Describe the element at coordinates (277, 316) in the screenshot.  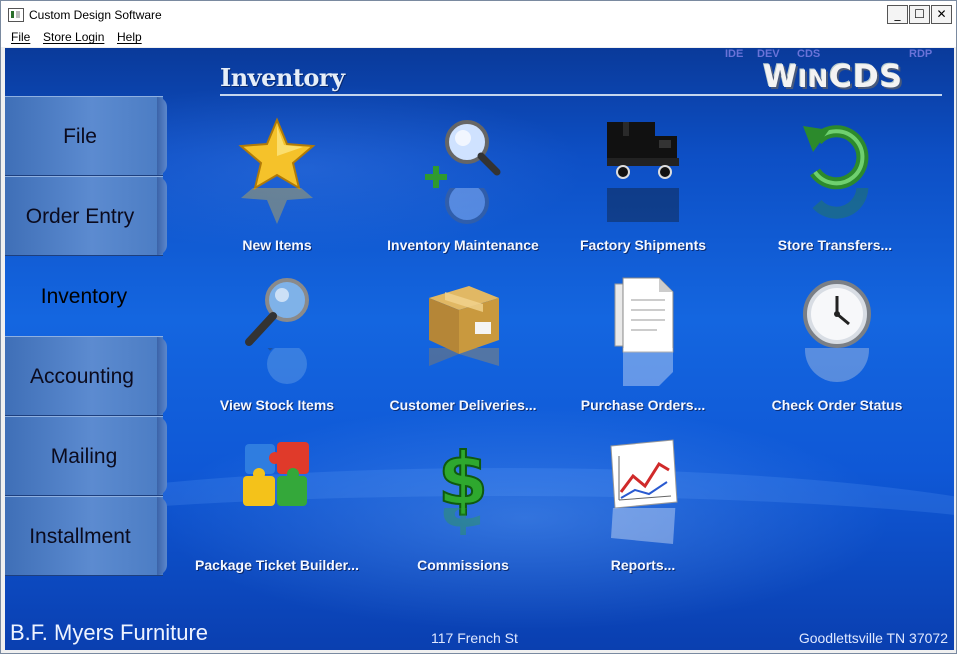
I see `magnifier-icon` at that location.